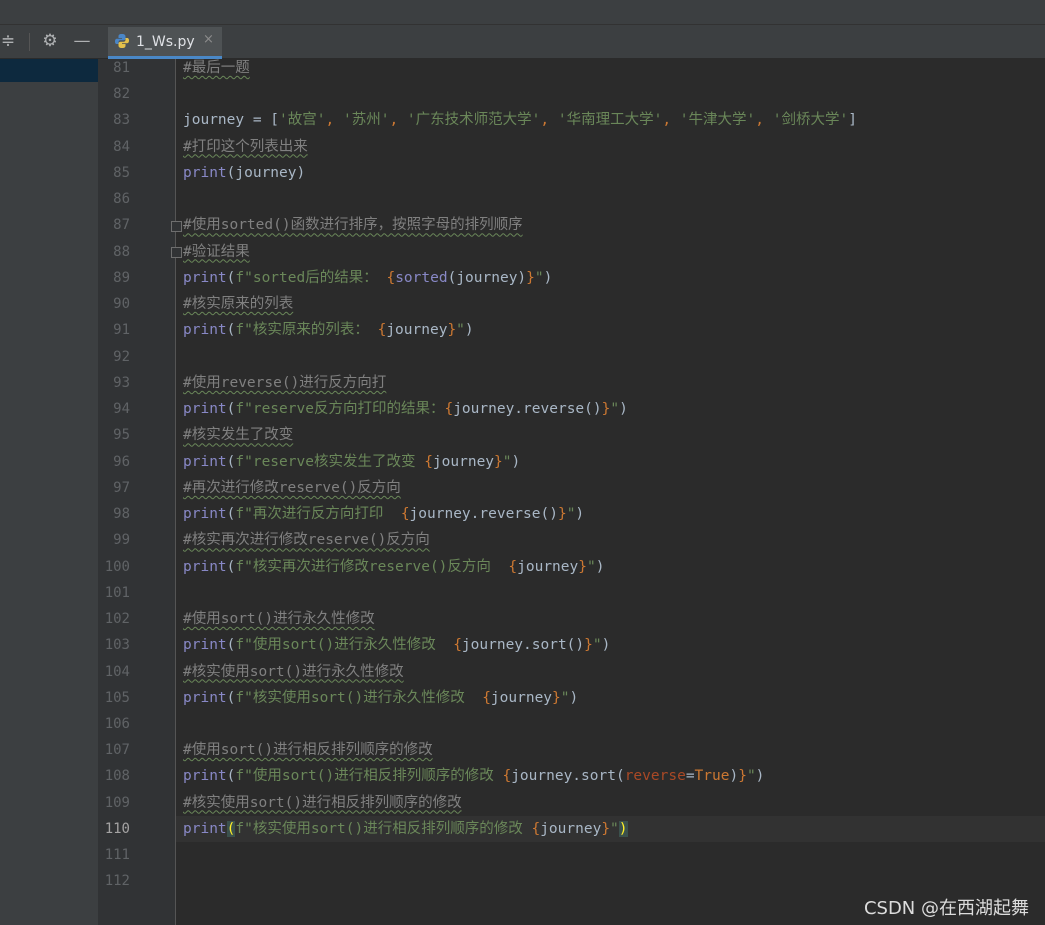  I want to click on code-text: #验证结果, so click(216, 252).